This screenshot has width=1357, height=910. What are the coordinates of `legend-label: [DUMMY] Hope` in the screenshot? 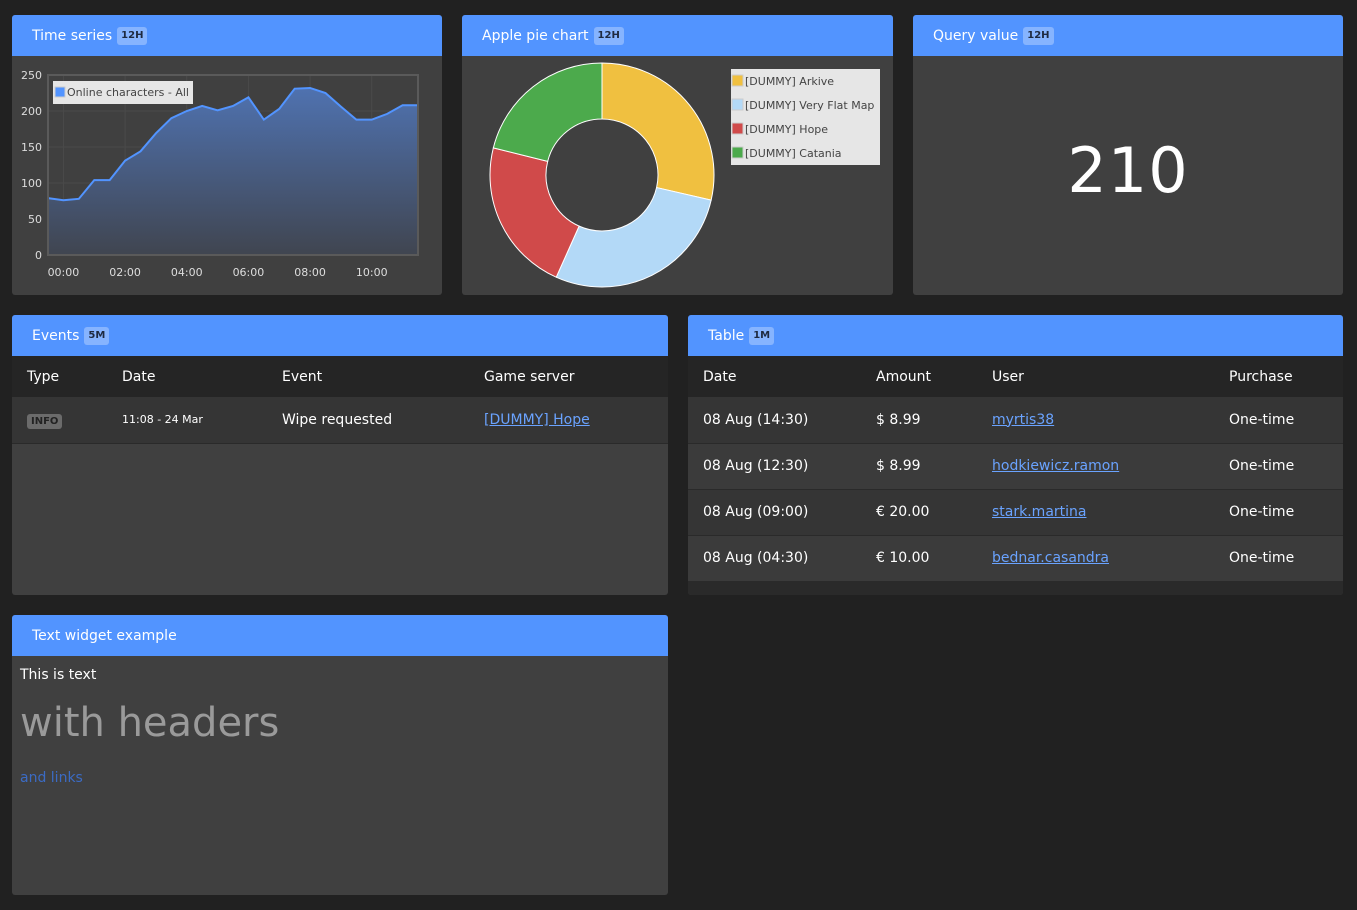 It's located at (786, 129).